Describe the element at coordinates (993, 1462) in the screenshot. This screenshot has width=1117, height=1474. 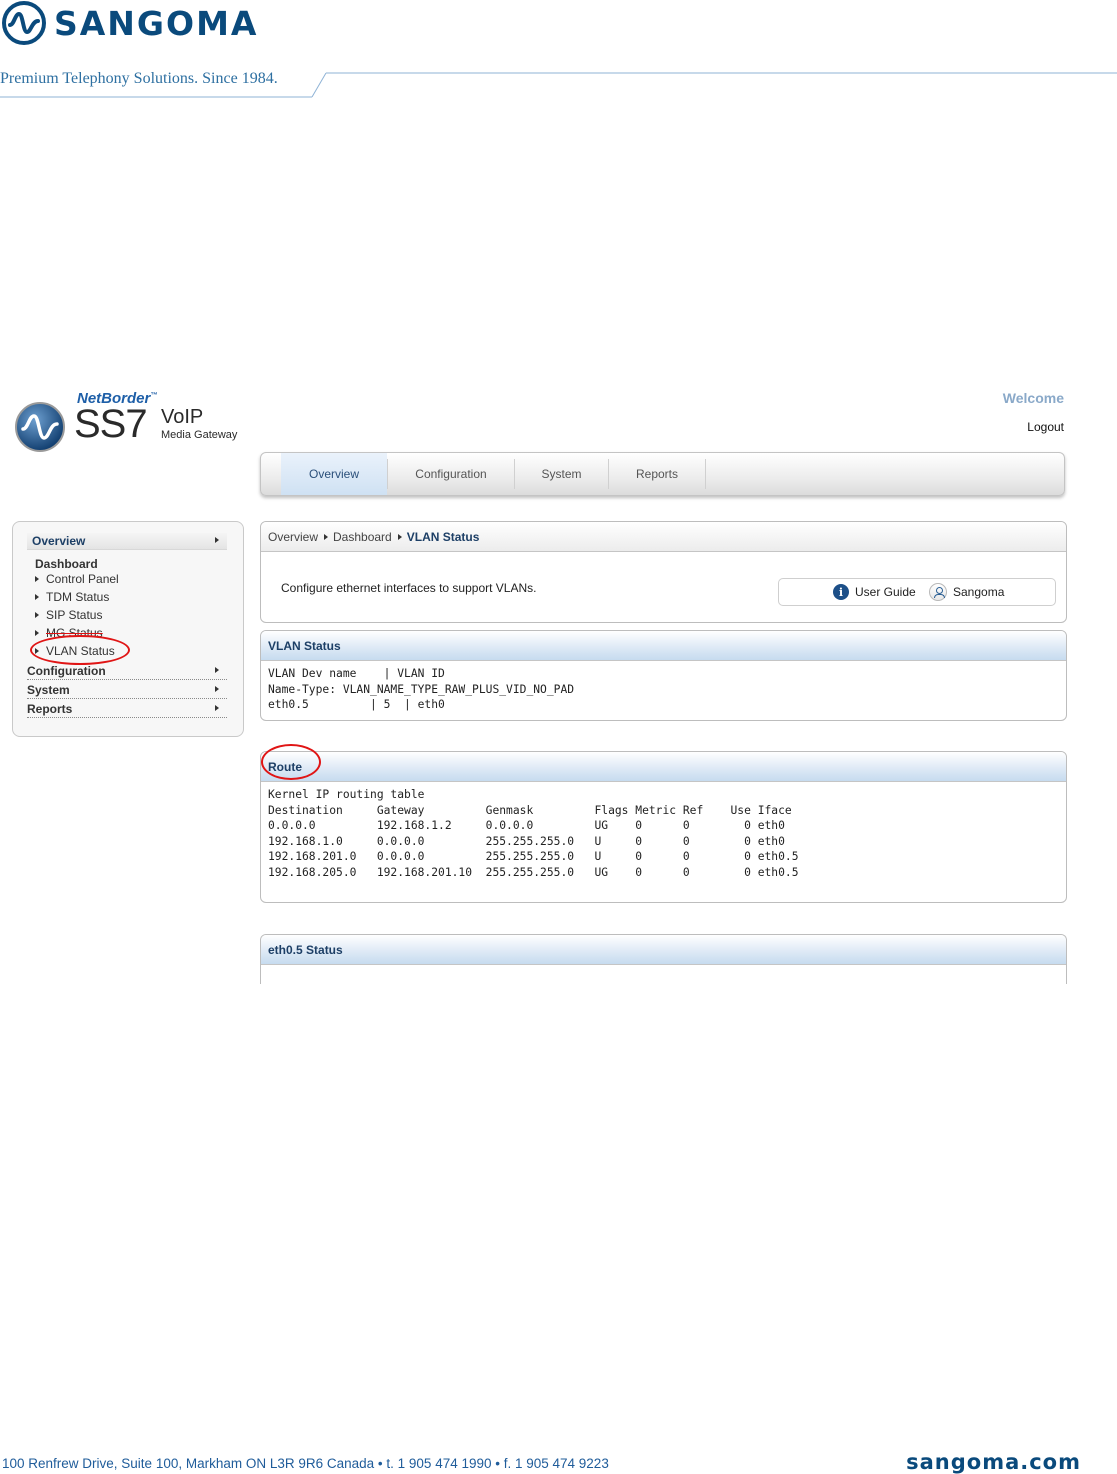
I see `footer-website: sangoma.com` at that location.